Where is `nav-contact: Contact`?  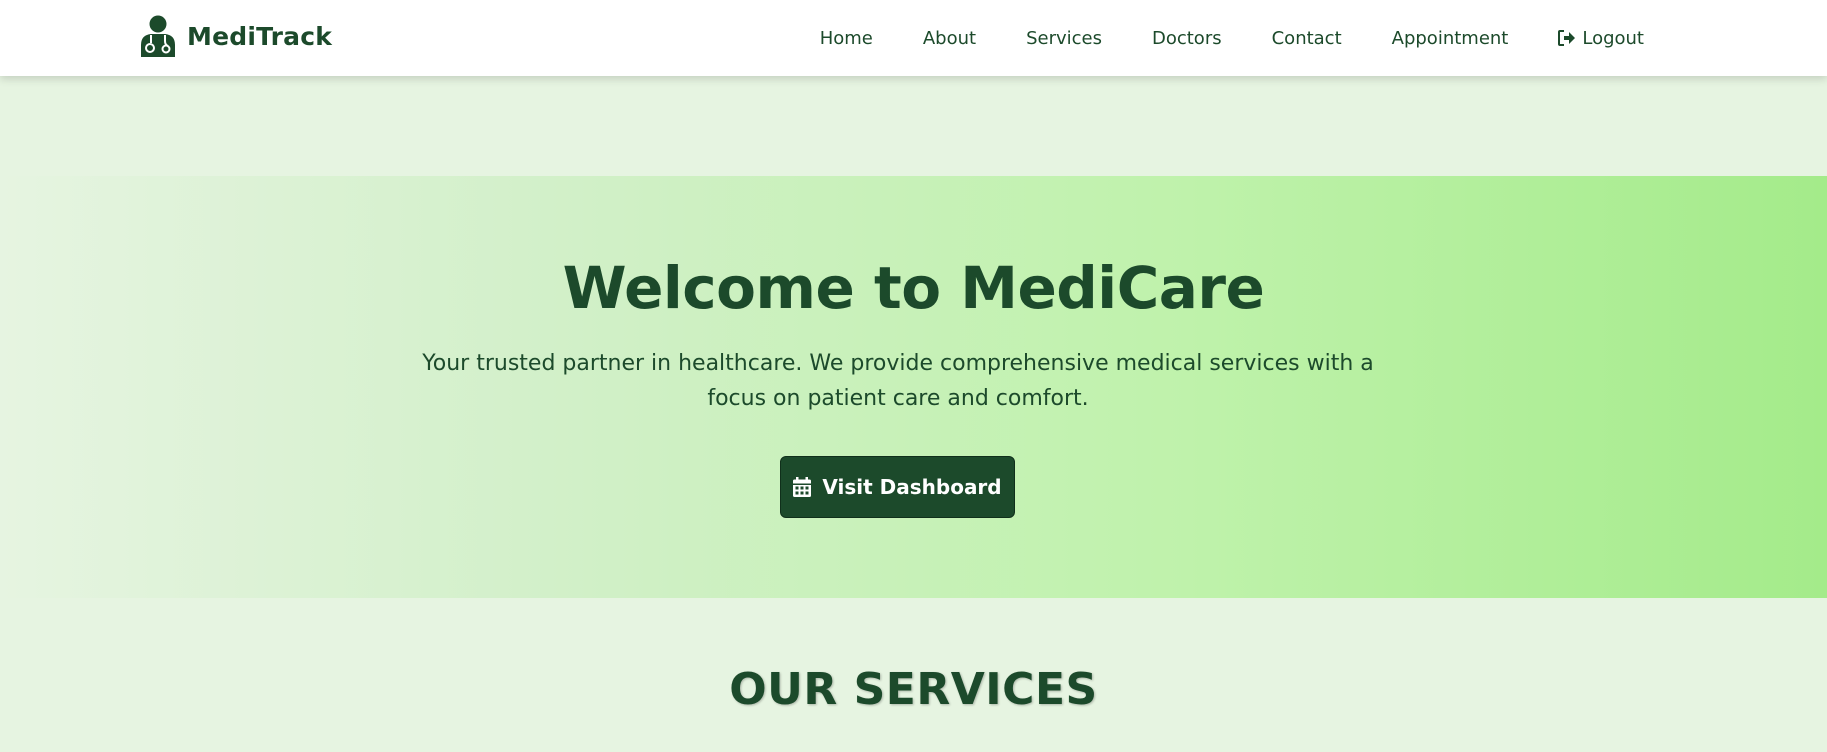 nav-contact: Contact is located at coordinates (1307, 38).